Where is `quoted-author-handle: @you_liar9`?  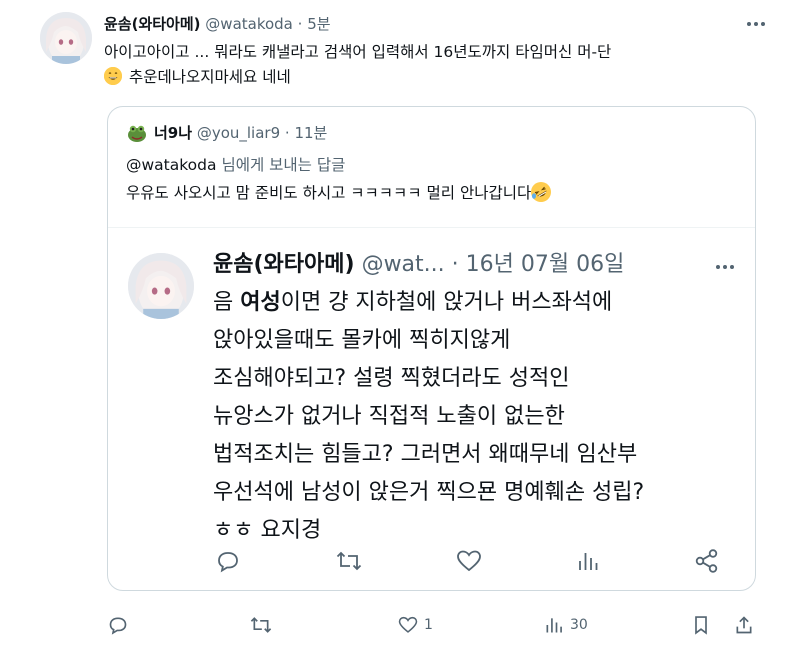
quoted-author-handle: @you_liar9 is located at coordinates (238, 133).